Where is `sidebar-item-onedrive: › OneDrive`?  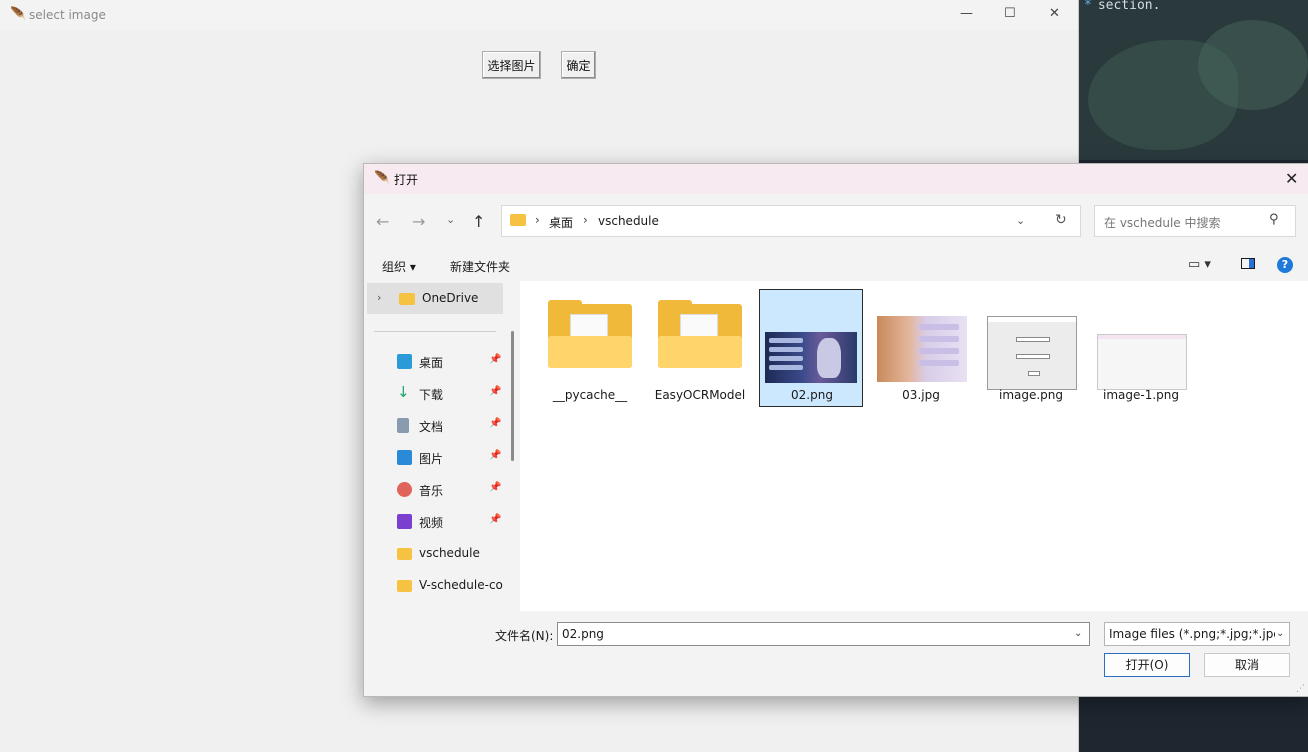
sidebar-item-onedrive: › OneDrive is located at coordinates (435, 298).